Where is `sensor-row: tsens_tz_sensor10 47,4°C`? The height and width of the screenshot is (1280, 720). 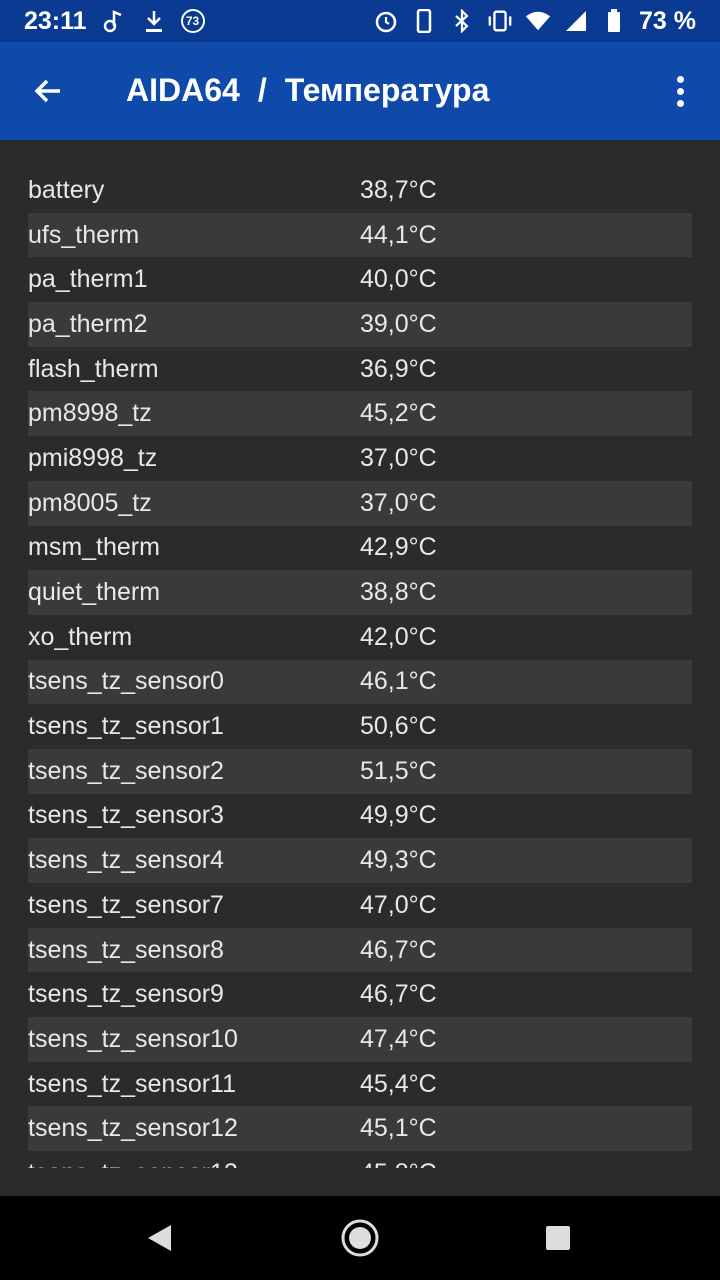 sensor-row: tsens_tz_sensor10 47,4°C is located at coordinates (360, 1039).